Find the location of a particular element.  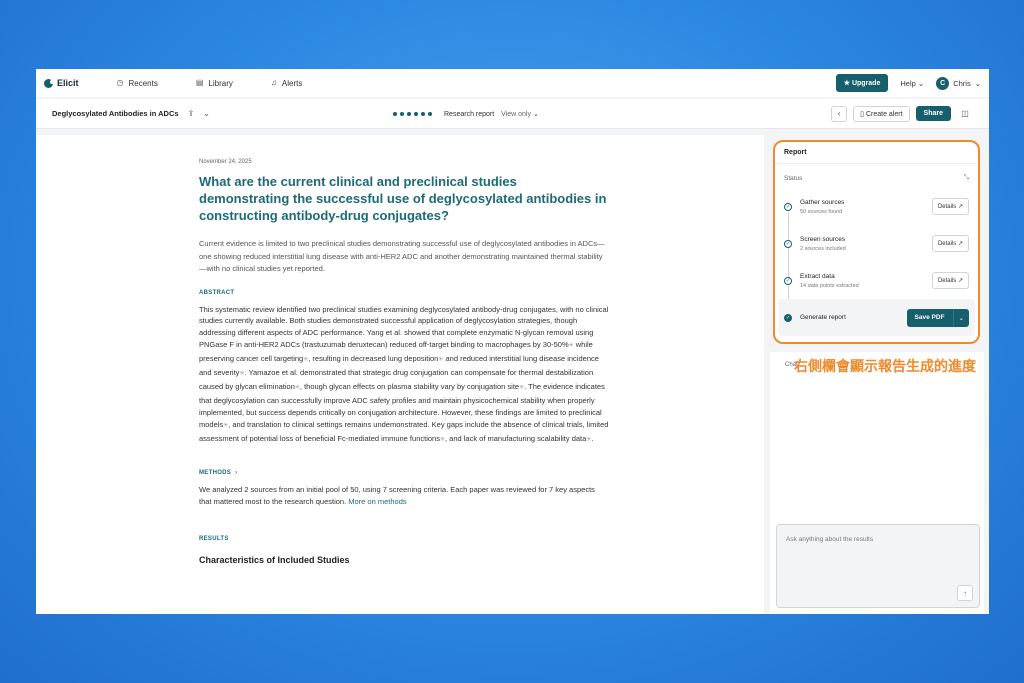

annotation-overlay: 右側欄會顯示報告生成的進度 is located at coordinates (885, 367).